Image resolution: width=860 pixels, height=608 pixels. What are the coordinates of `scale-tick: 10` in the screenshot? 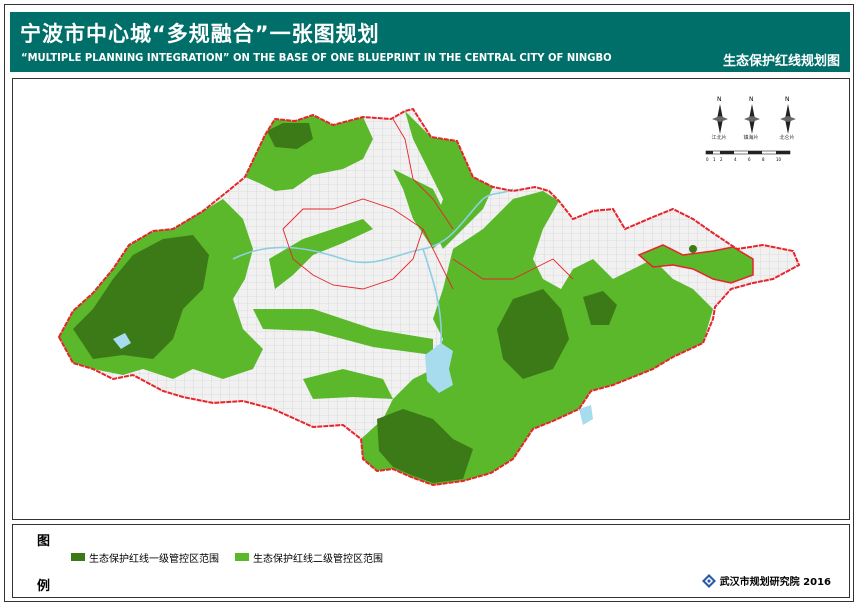 It's located at (779, 159).